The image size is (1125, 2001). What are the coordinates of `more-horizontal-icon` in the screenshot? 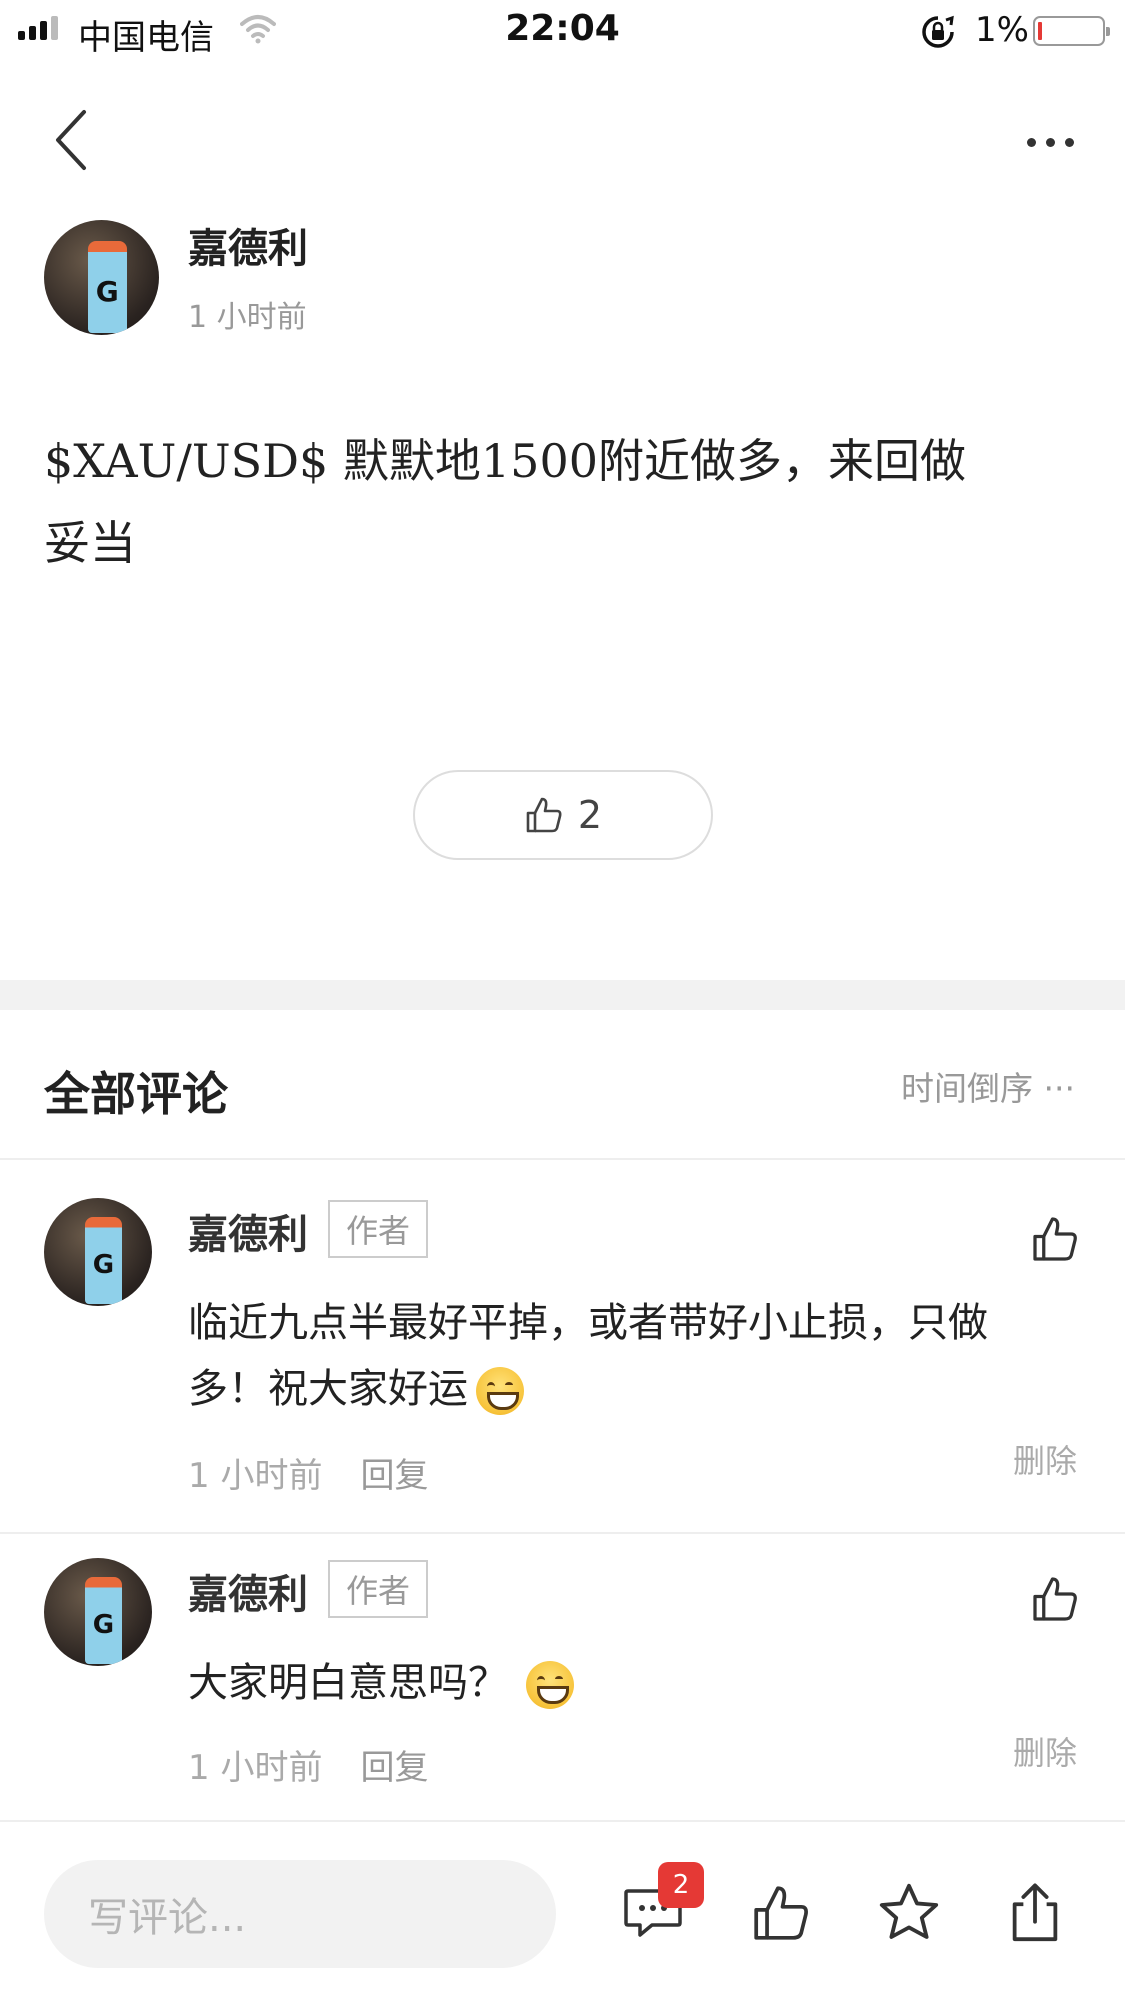 It's located at (1031, 142).